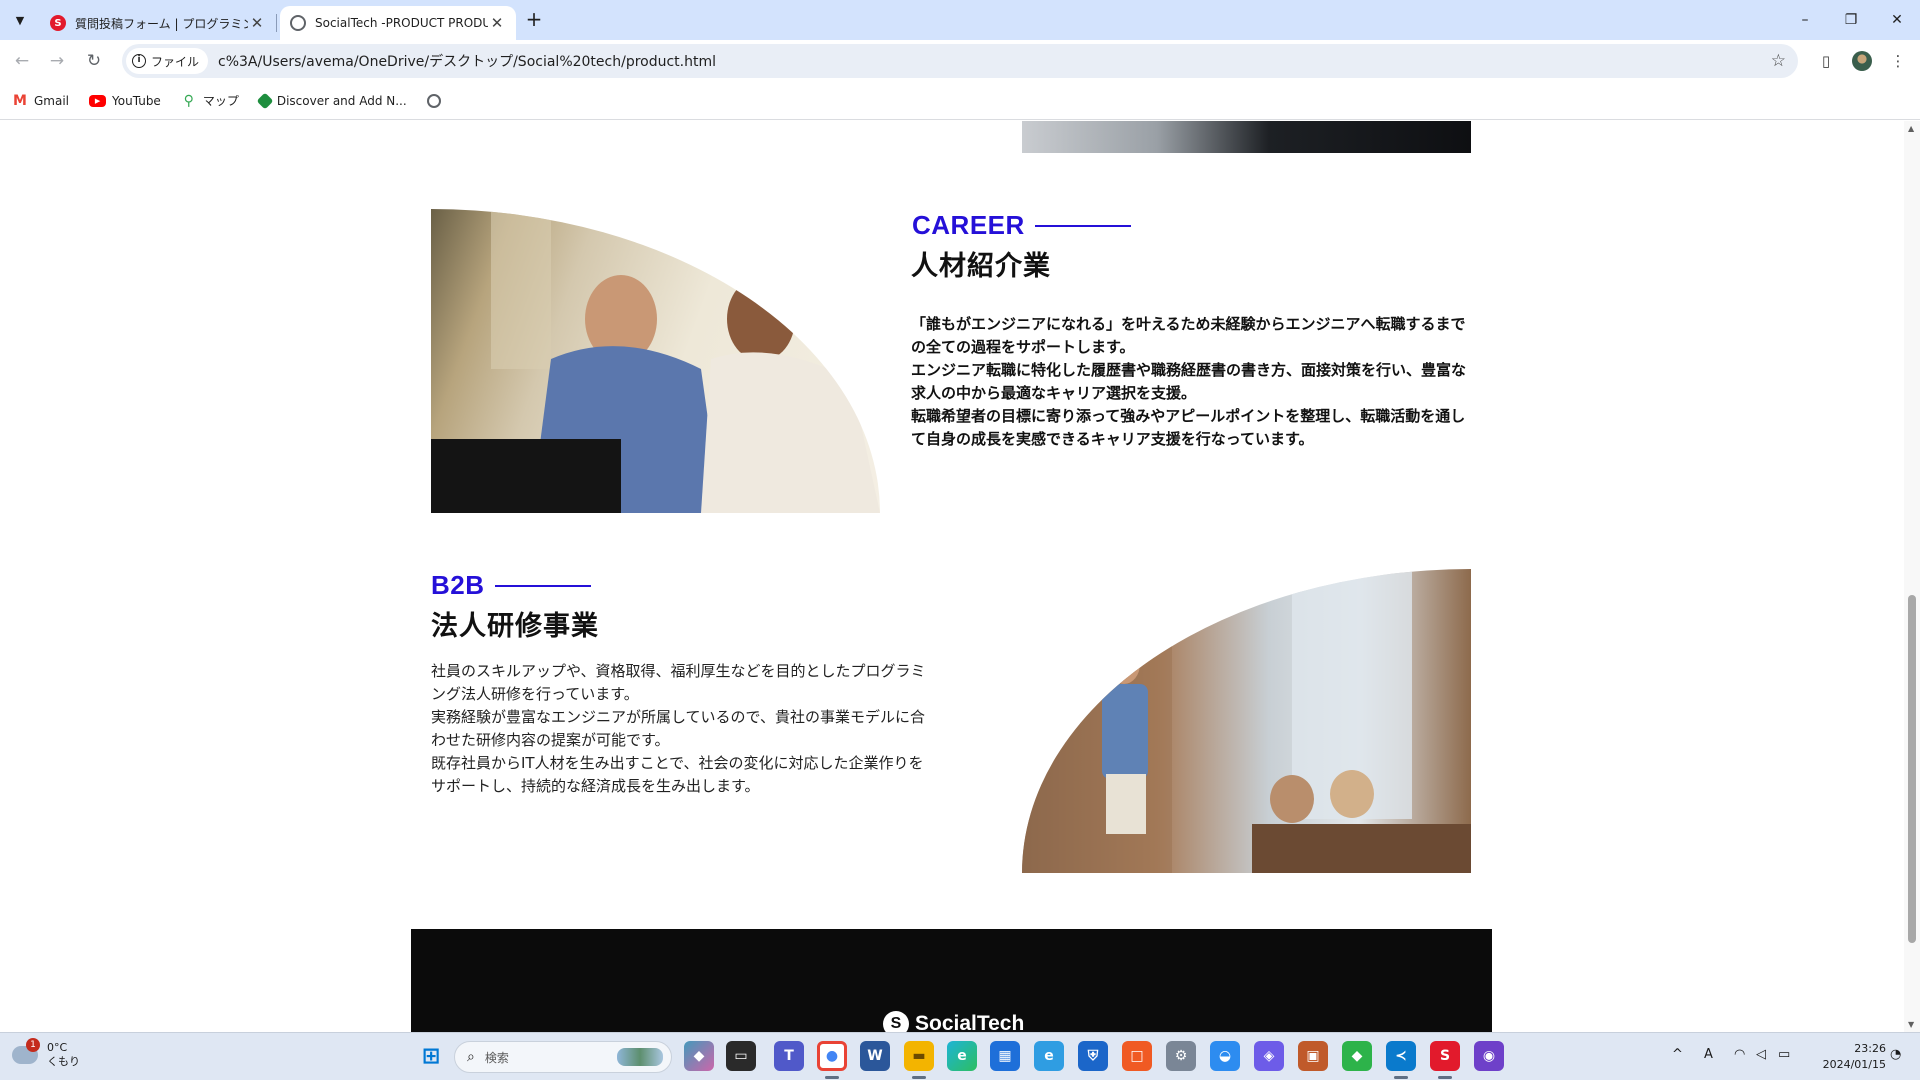 Image resolution: width=1920 pixels, height=1080 pixels. What do you see at coordinates (1805, 20) in the screenshot?
I see `minimize-button: –` at bounding box center [1805, 20].